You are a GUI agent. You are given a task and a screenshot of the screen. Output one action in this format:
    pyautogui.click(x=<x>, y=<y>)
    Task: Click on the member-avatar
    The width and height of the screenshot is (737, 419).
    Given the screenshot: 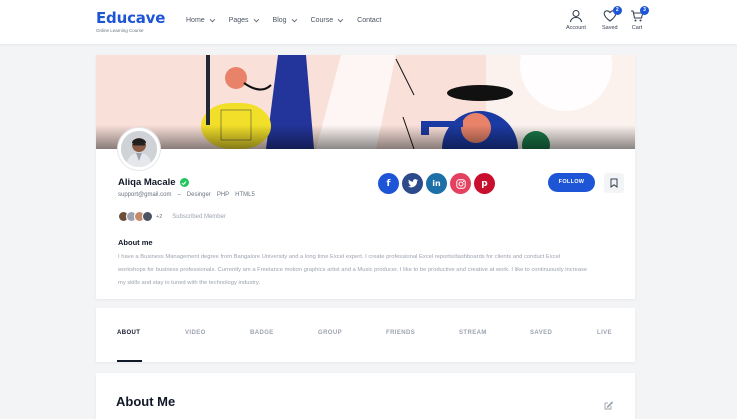 What is the action you would take?
    pyautogui.click(x=147, y=216)
    